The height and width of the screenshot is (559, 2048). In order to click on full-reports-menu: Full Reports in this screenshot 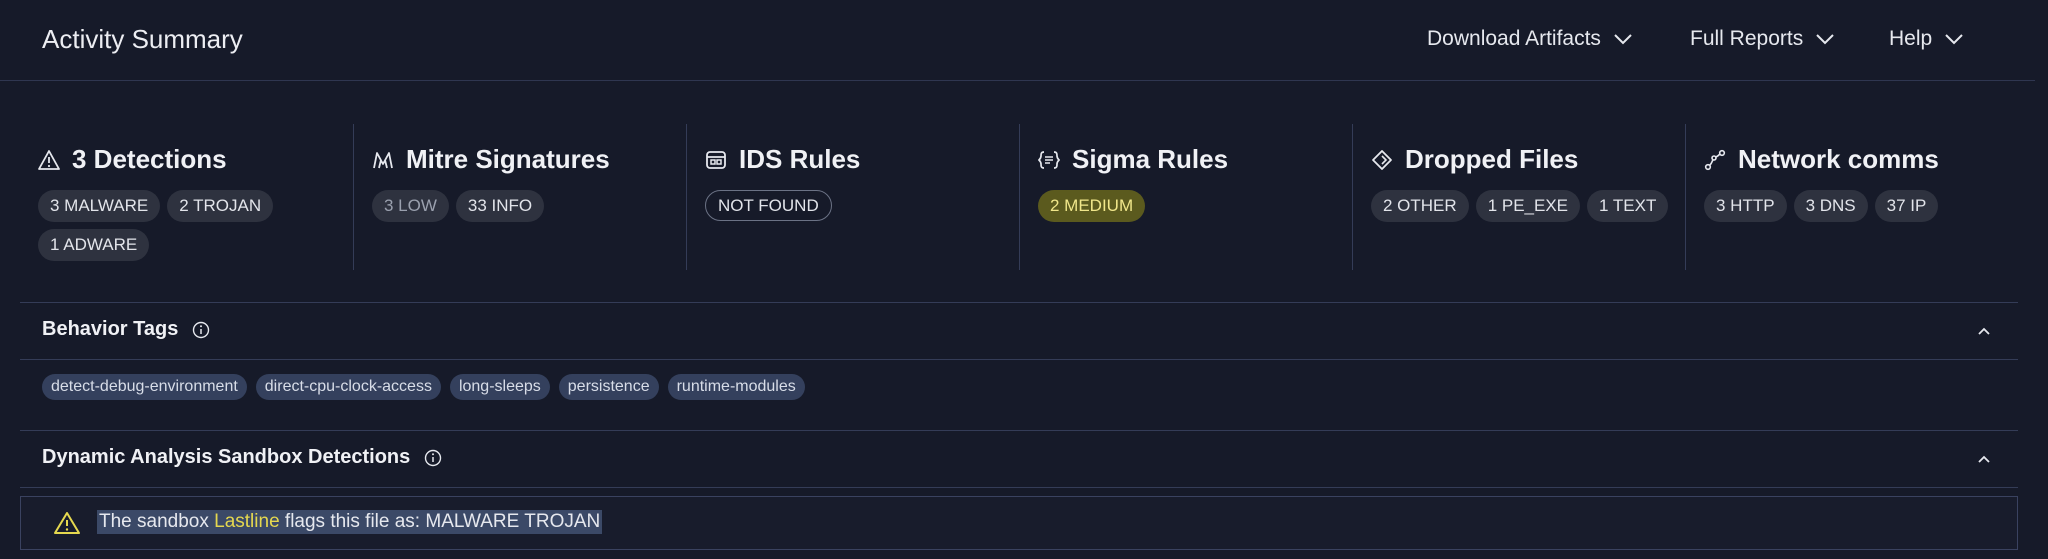, I will do `click(1762, 39)`.